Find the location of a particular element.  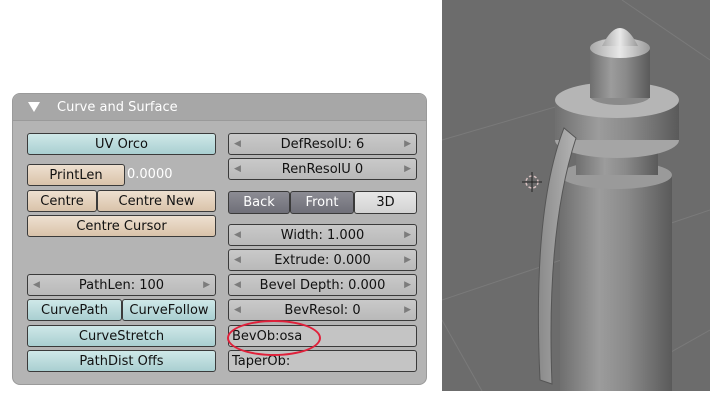

front-label: Front is located at coordinates (322, 202).